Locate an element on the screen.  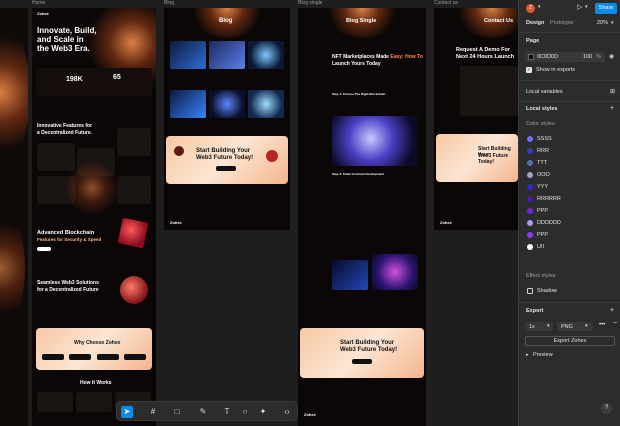
color-style-item: TTT is located at coordinates (569, 163).